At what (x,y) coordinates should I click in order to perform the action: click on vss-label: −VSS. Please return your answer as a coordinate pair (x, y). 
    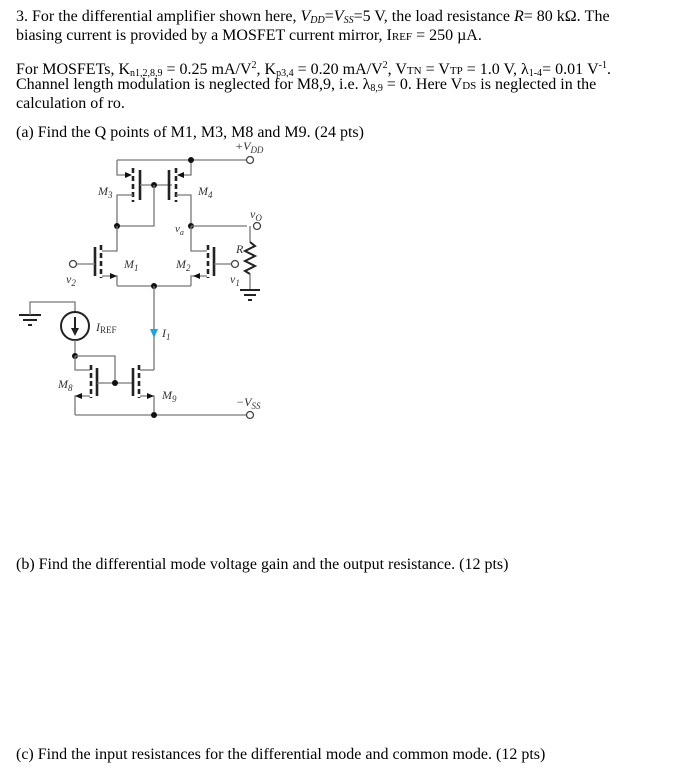
    Looking at the image, I should click on (248, 403).